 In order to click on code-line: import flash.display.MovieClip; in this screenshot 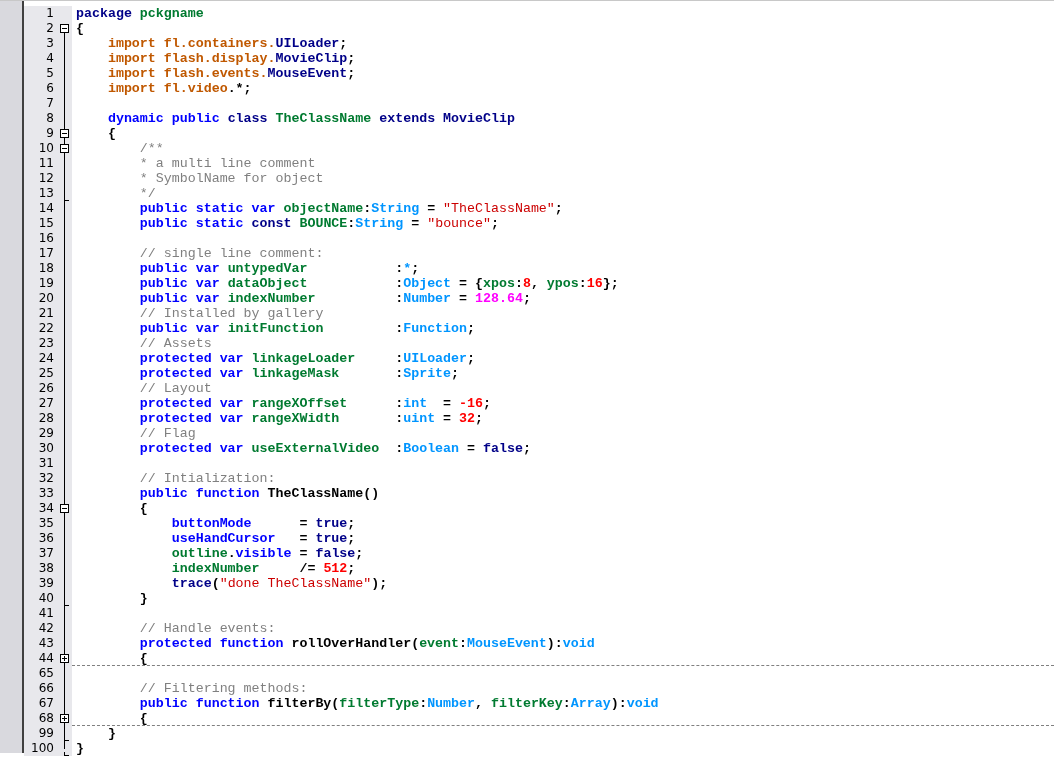, I will do `click(231, 58)`.